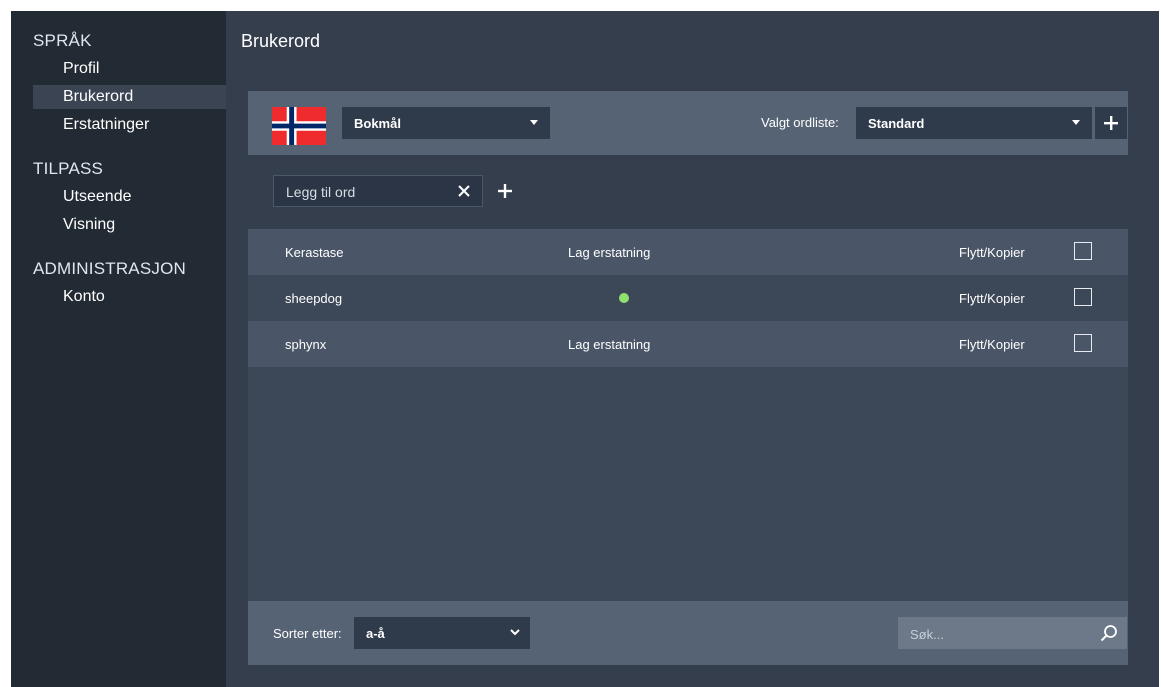  I want to click on sort-label: Sorter etter:, so click(307, 633).